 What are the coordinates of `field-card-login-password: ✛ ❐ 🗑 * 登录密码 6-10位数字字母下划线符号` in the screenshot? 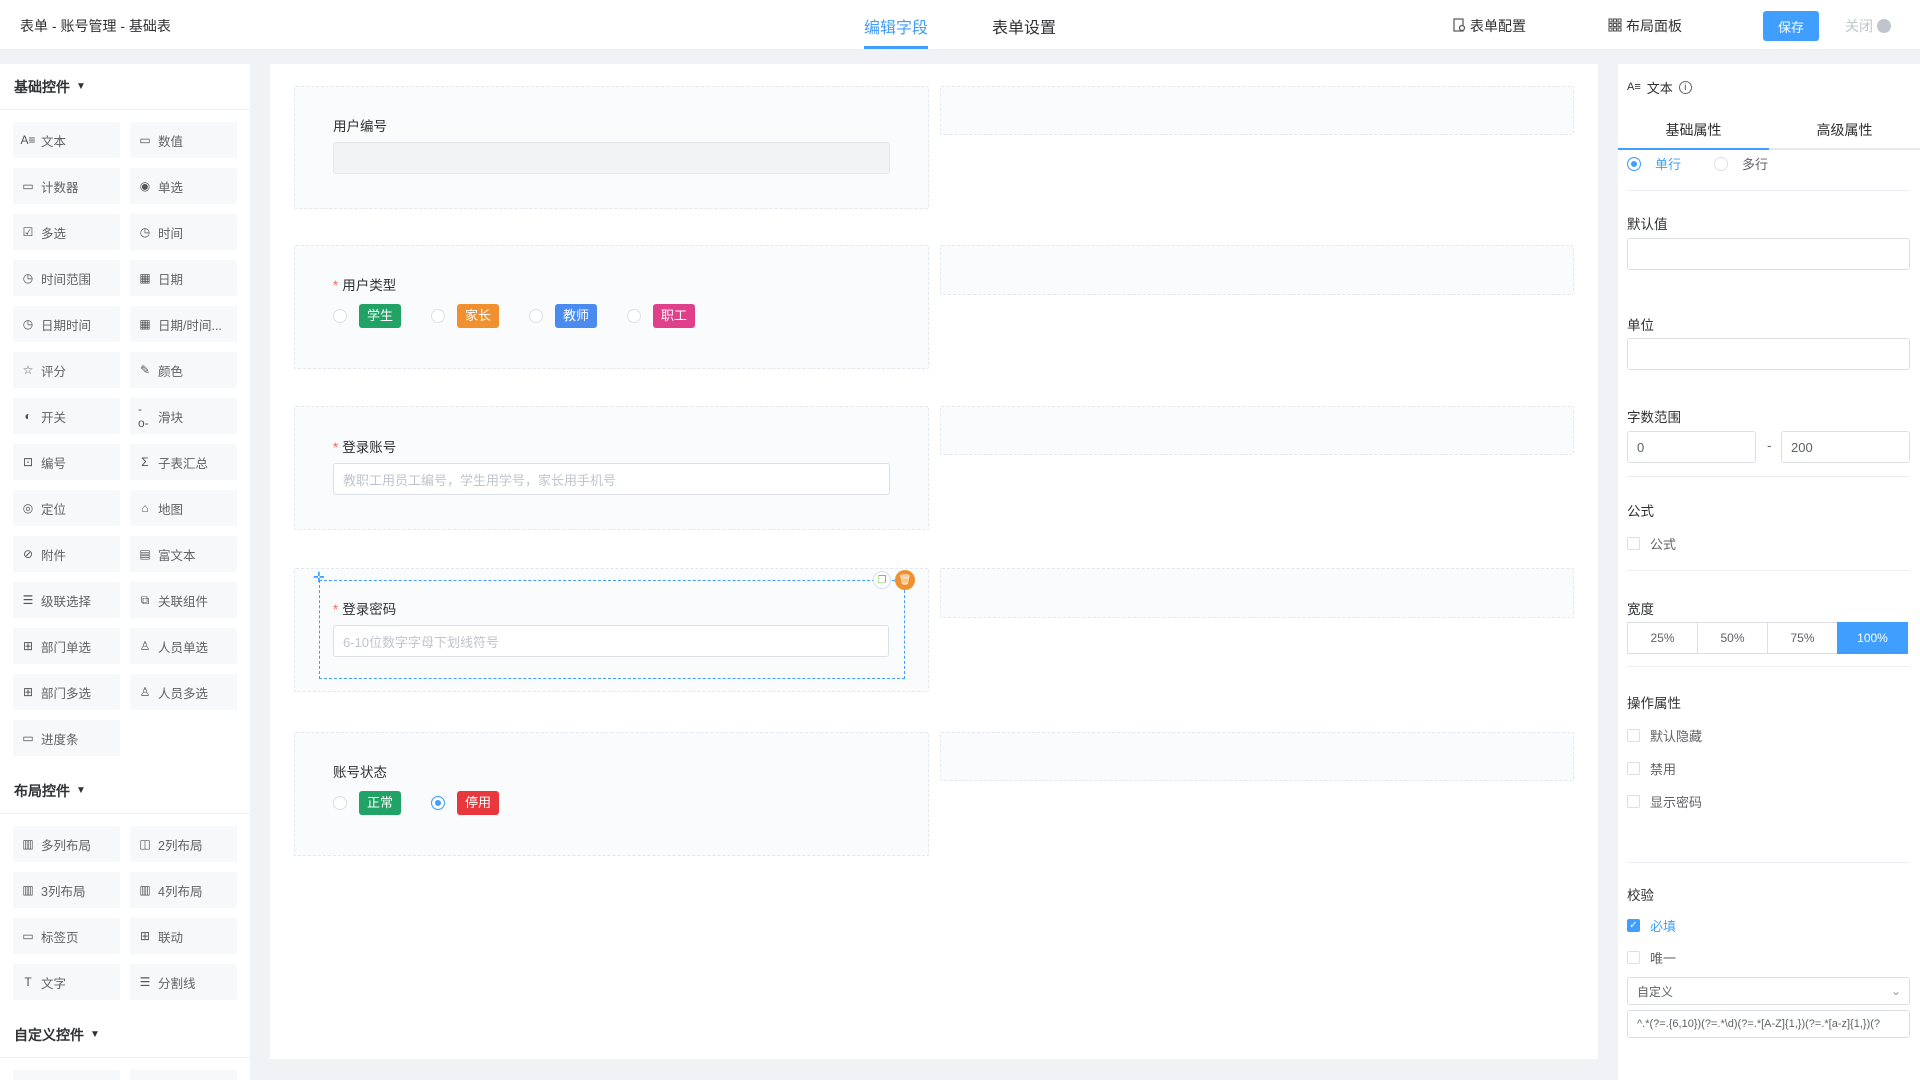 It's located at (611, 630).